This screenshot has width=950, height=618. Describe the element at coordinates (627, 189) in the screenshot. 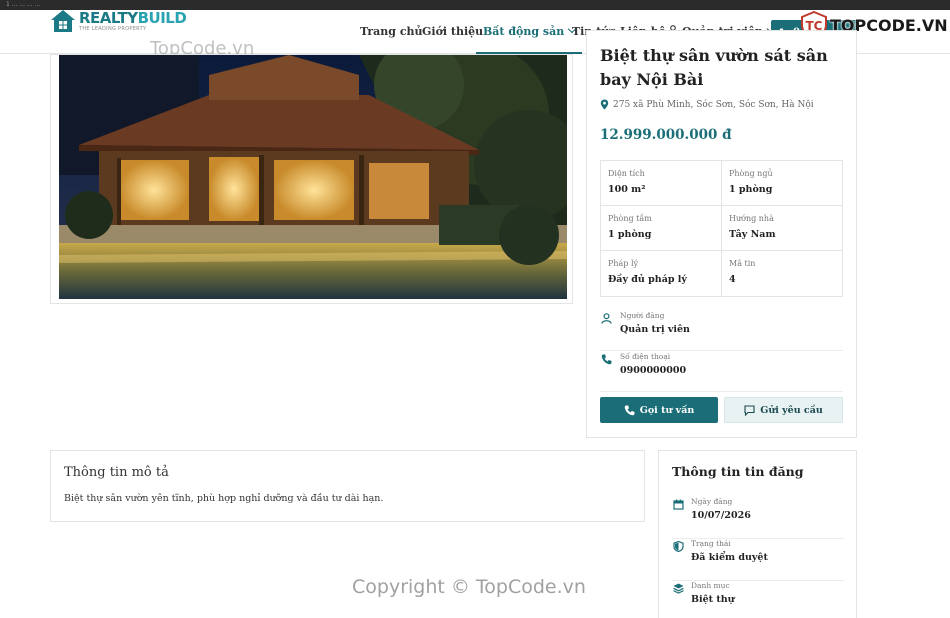

I see `spec-value: 100 m²` at that location.